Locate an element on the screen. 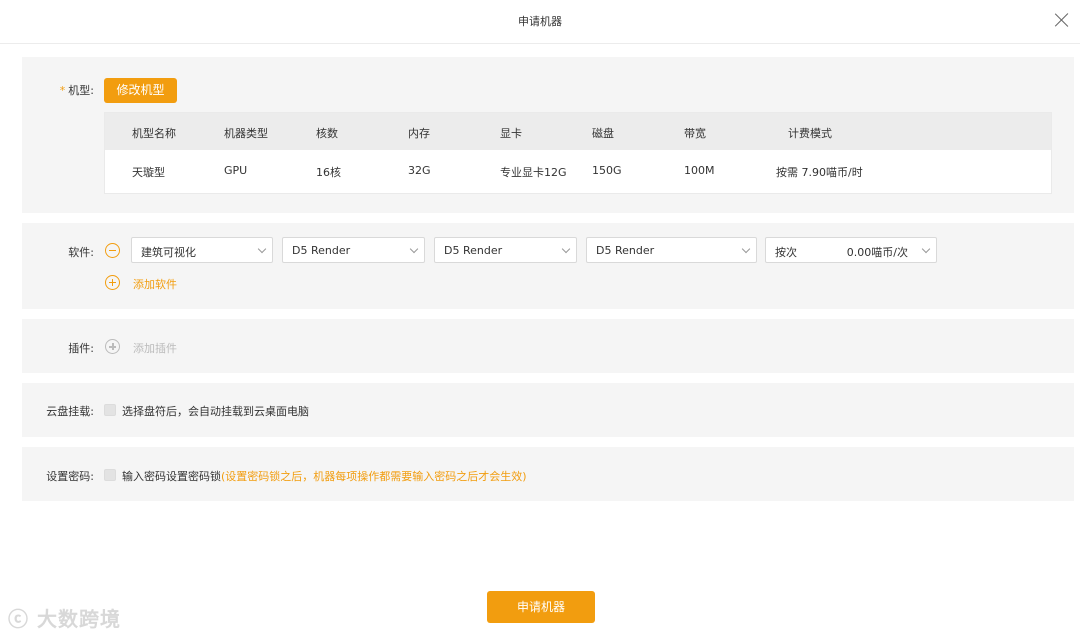  table-cell: 150G is located at coordinates (607, 170).